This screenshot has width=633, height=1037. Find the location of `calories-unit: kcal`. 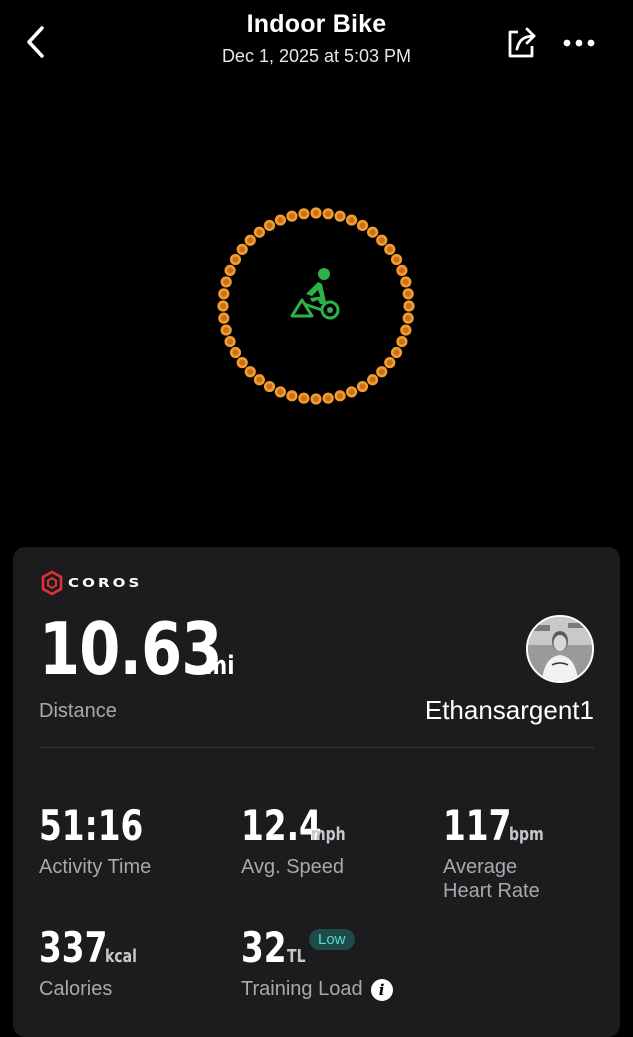

calories-unit: kcal is located at coordinates (121, 956).